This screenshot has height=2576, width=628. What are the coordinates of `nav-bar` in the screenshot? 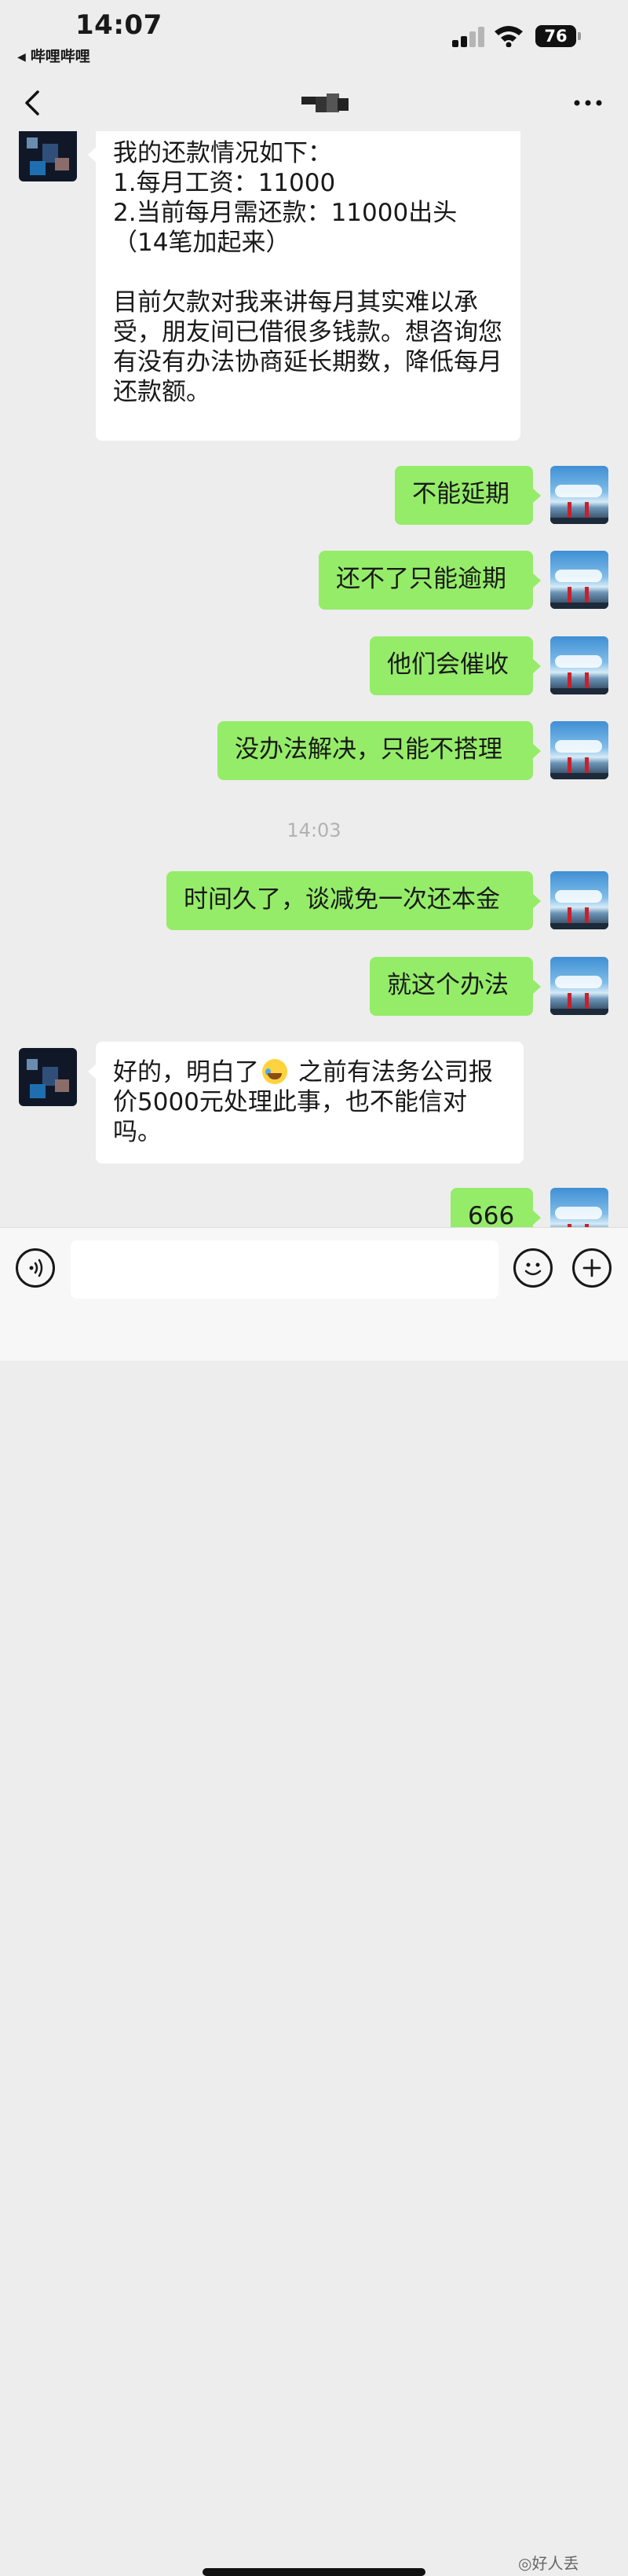 It's located at (314, 103).